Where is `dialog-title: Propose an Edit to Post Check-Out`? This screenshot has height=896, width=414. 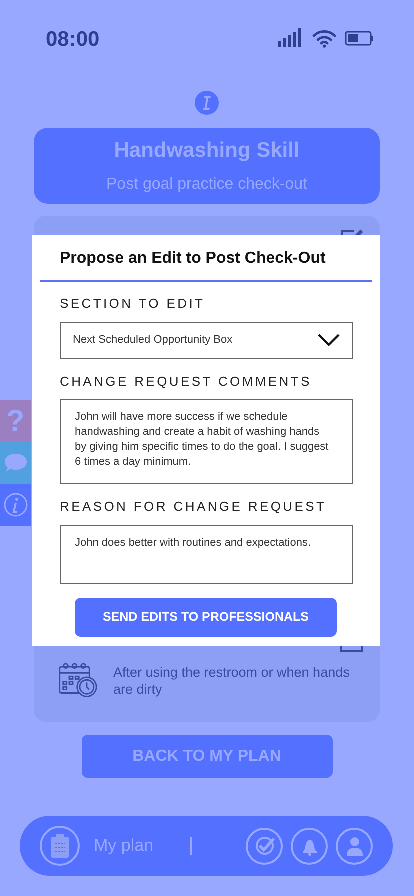
dialog-title: Propose an Edit to Post Check-Out is located at coordinates (193, 258).